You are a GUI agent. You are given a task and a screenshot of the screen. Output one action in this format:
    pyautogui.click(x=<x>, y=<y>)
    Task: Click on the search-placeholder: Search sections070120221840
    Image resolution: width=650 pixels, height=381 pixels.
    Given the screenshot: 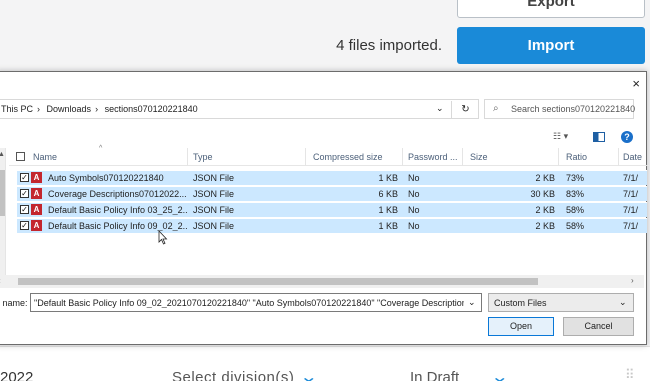 What is the action you would take?
    pyautogui.click(x=573, y=109)
    